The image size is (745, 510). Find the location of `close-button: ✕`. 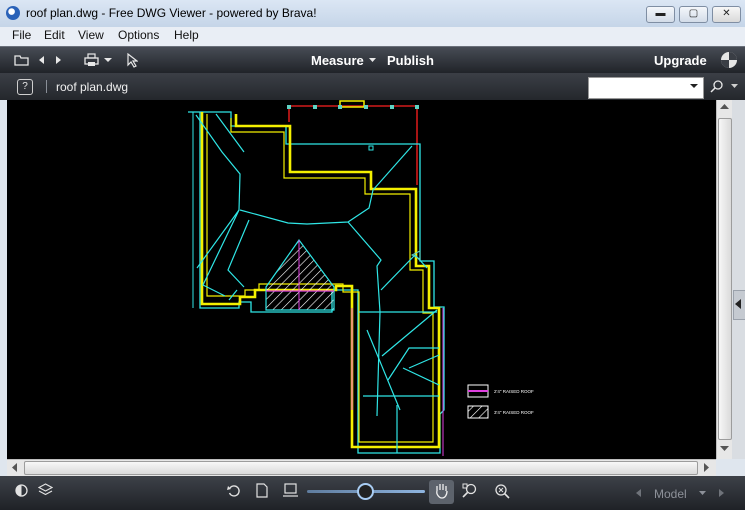

close-button: ✕ is located at coordinates (726, 14).